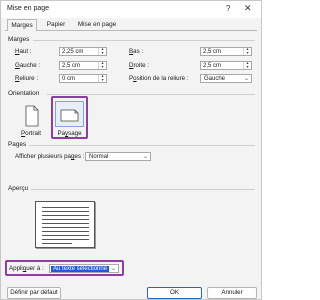 The image size is (320, 300). I want to click on paysage-label-pre: Pa, so click(61, 133).